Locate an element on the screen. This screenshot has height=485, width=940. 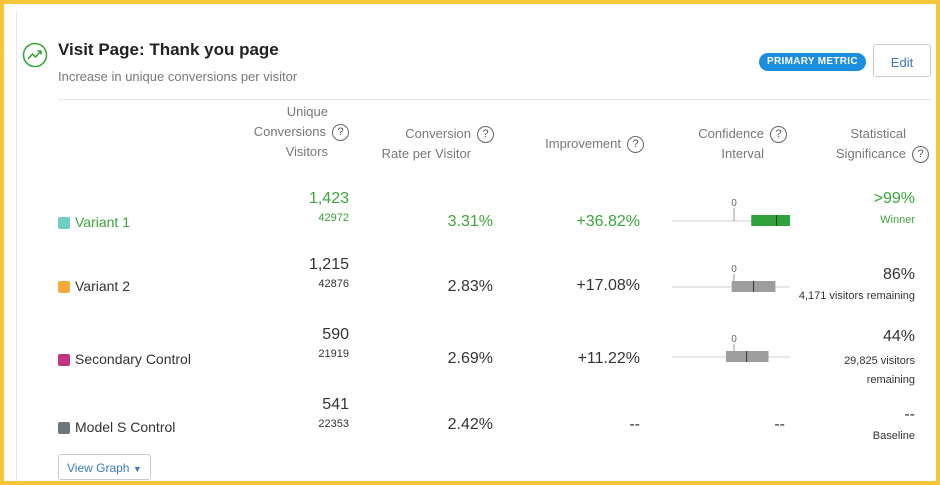
conversion-count: 590 is located at coordinates (335, 334).